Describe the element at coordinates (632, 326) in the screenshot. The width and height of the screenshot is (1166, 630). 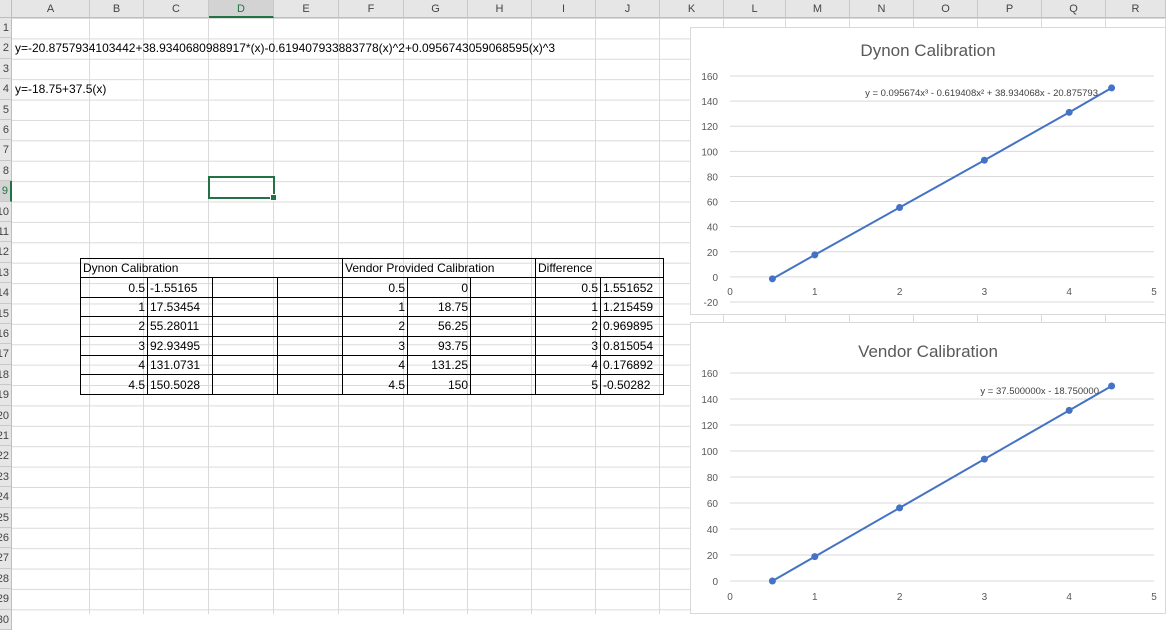
I see `cell-j: 0.969895` at that location.